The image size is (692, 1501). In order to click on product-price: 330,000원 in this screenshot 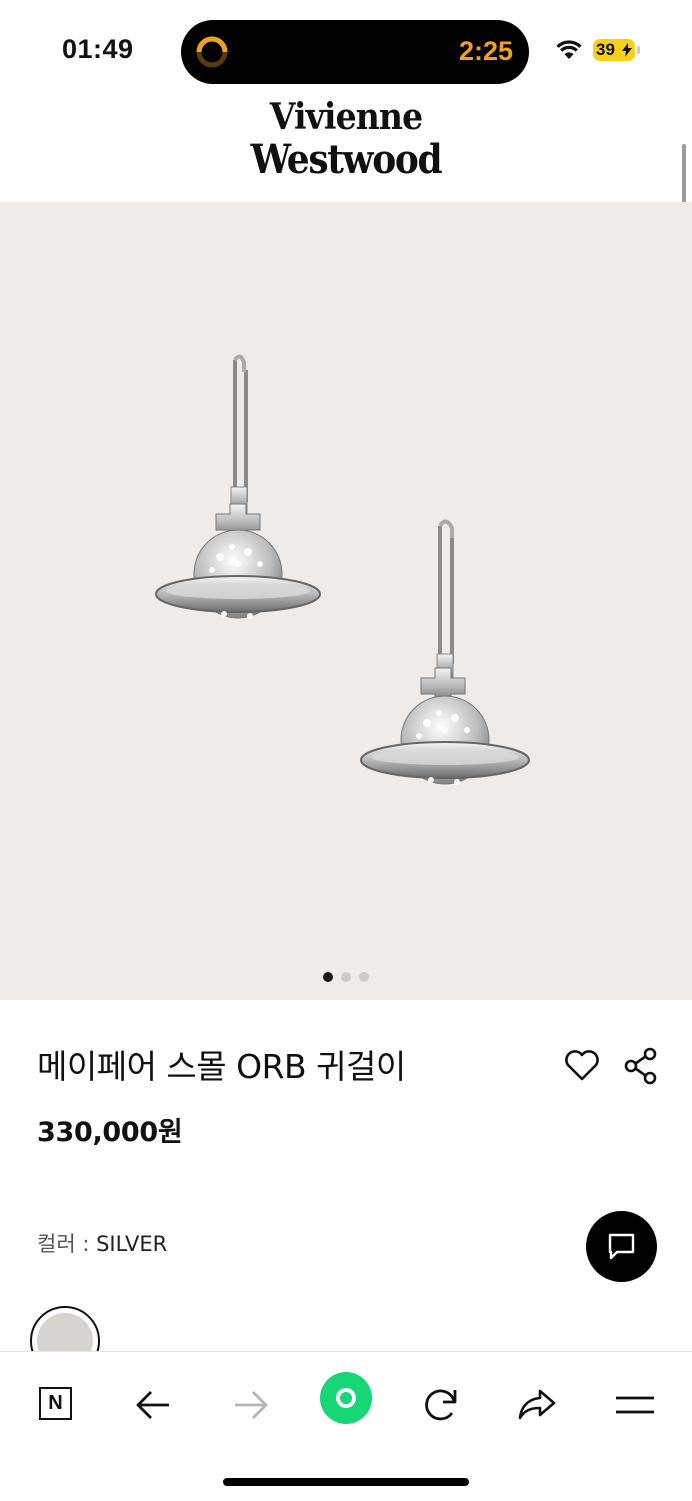, I will do `click(110, 1132)`.